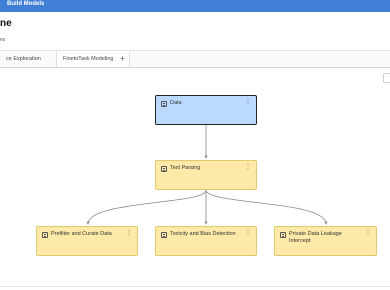  I want to click on node-label: Private Data Leakage Intercept, so click(315, 237).